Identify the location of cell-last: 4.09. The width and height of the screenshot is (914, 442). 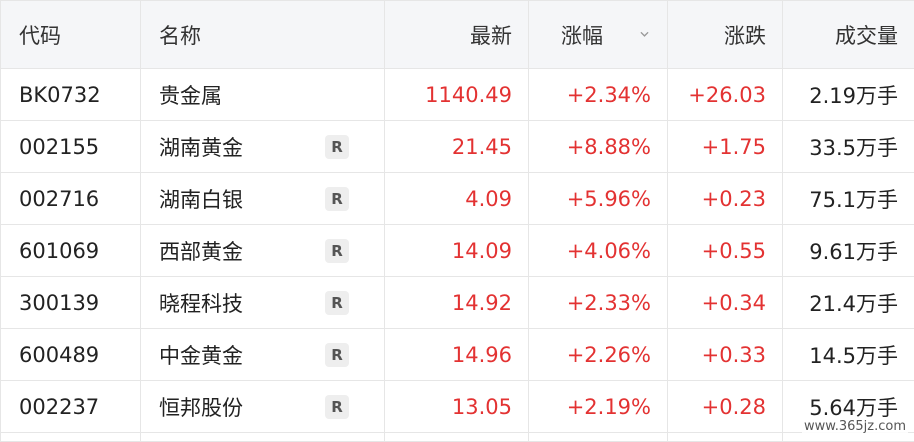
(457, 199).